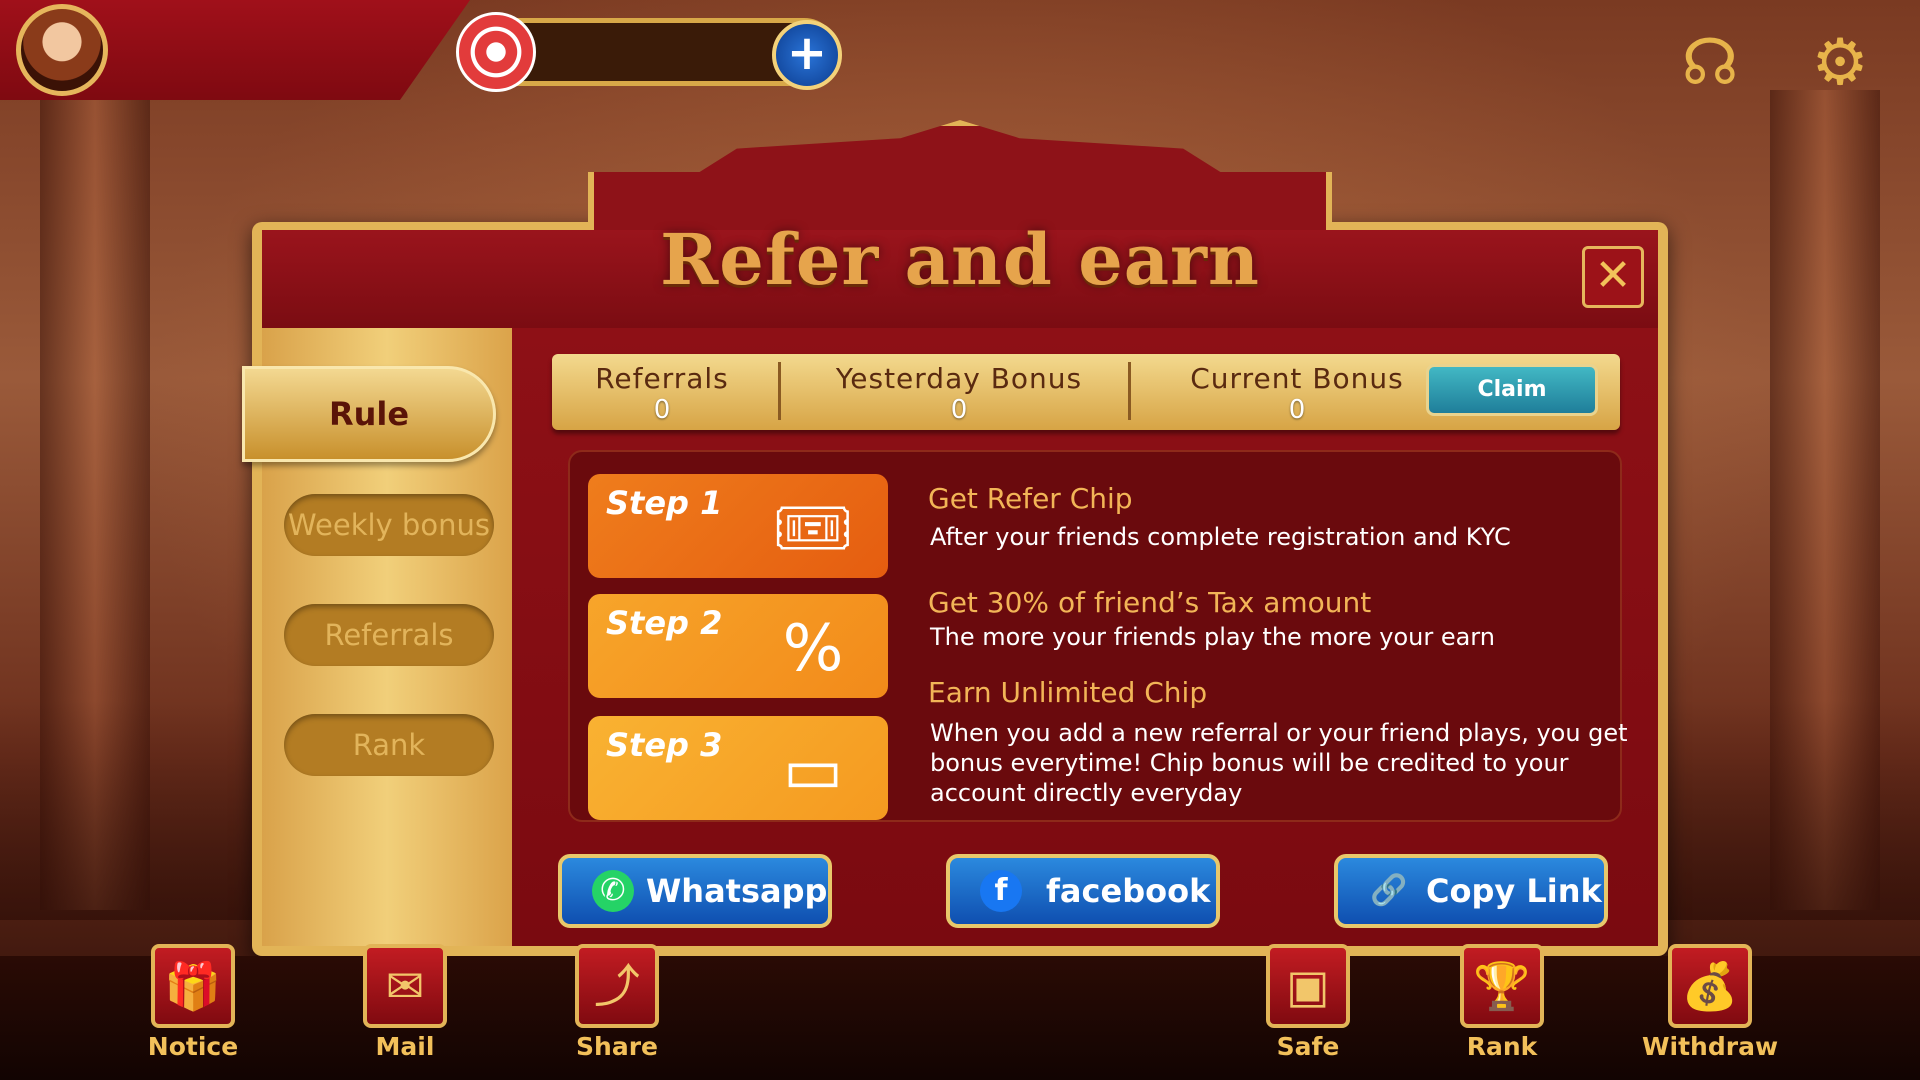 The width and height of the screenshot is (1920, 1080). I want to click on nav-withdraw: 💰 Withdraw, so click(1710, 1002).